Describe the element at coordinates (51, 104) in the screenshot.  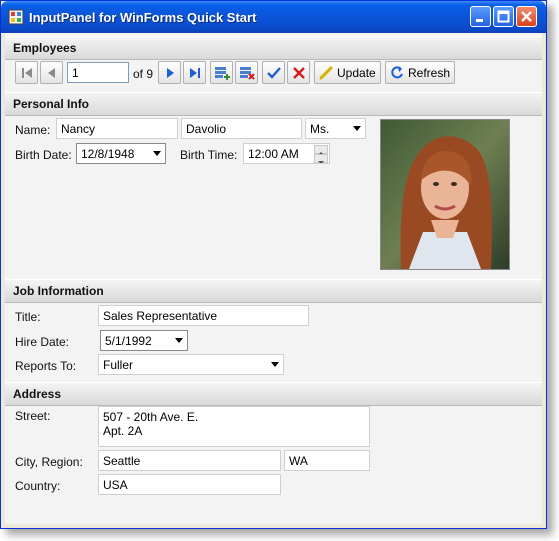
I see `personal-info-header-label: Personal Info` at that location.